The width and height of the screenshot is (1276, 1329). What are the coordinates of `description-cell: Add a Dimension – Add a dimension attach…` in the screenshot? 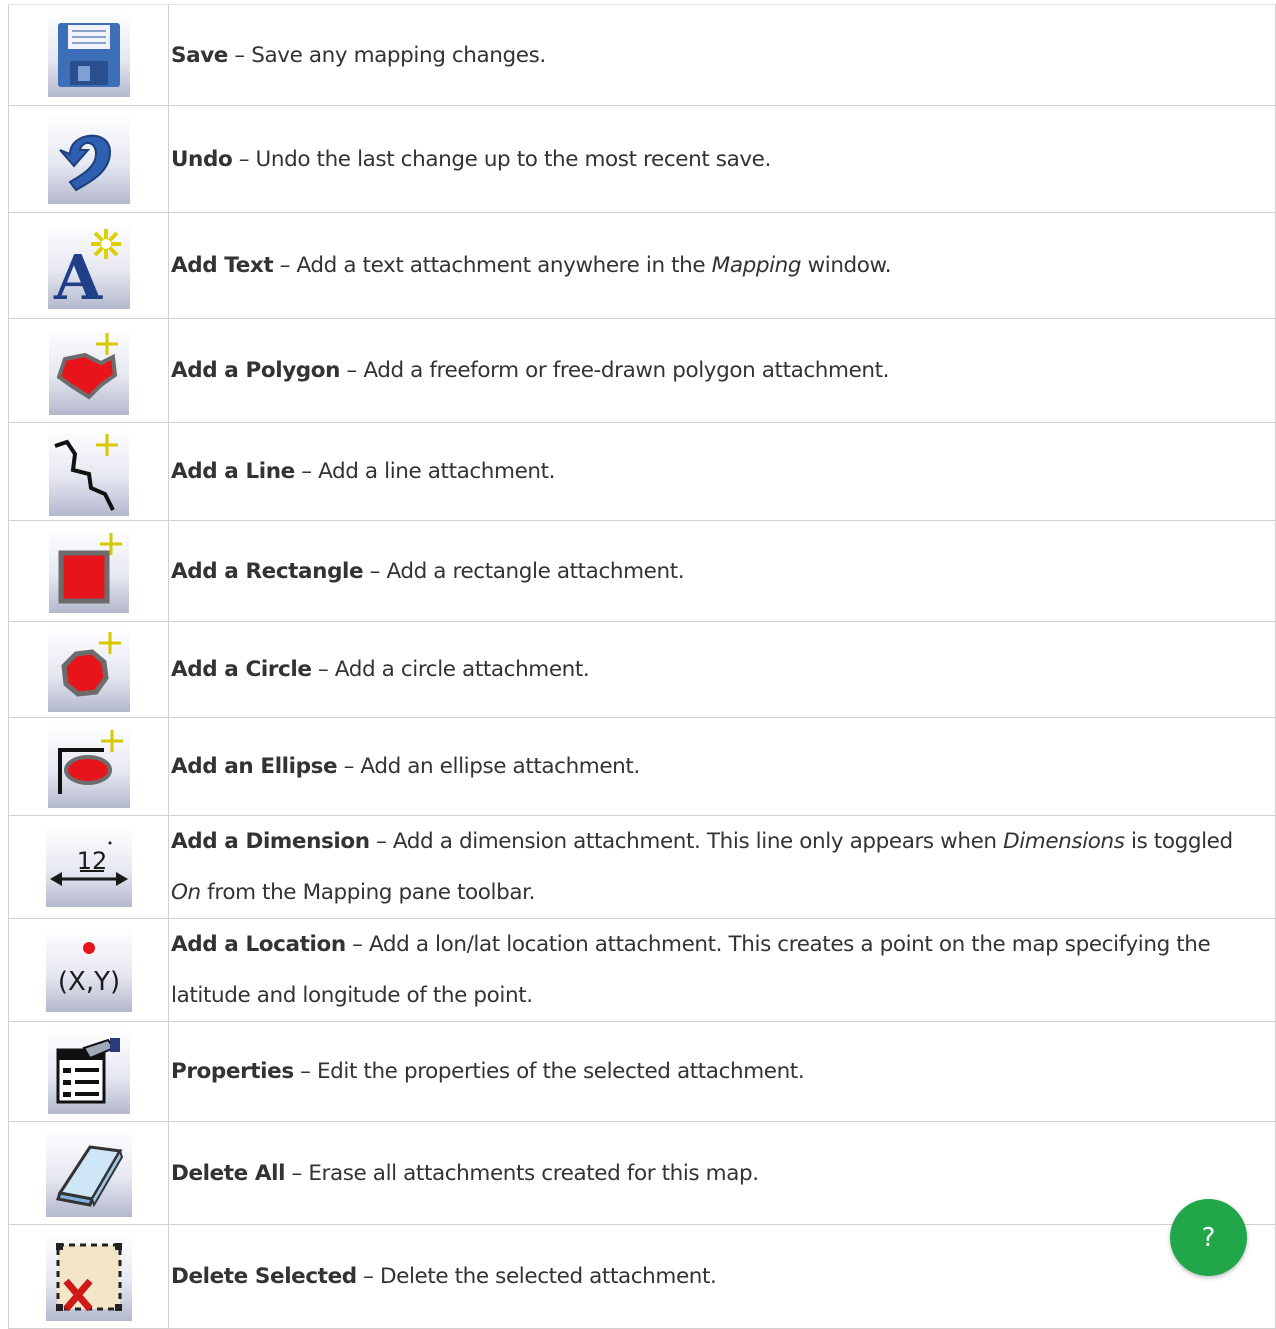 It's located at (722, 867).